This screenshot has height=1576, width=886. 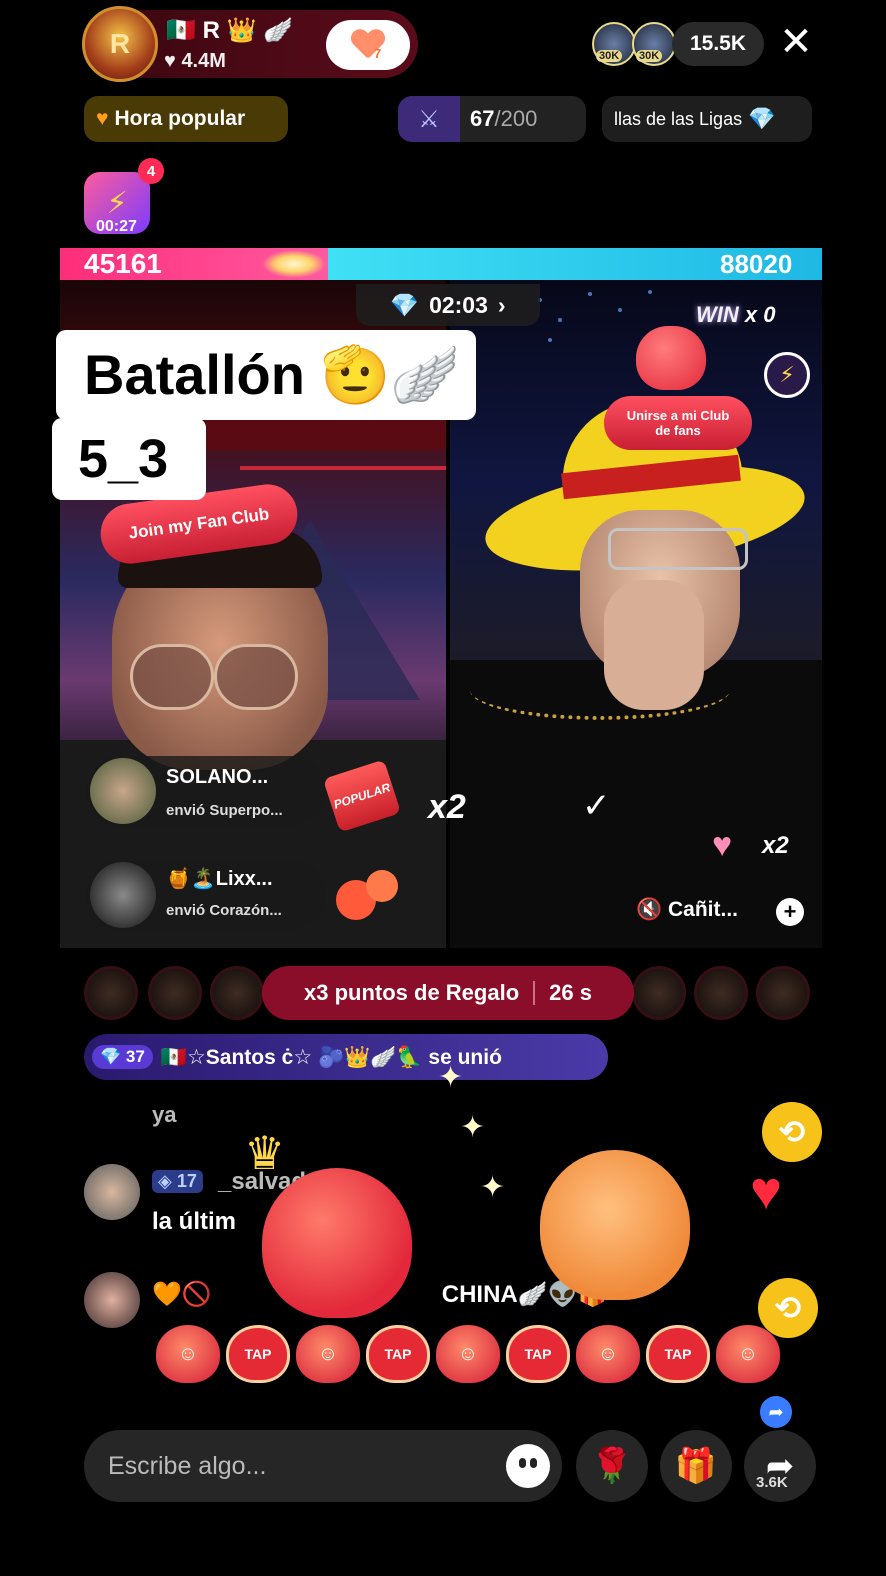 What do you see at coordinates (717, 314) in the screenshot?
I see `win-label: WIN` at bounding box center [717, 314].